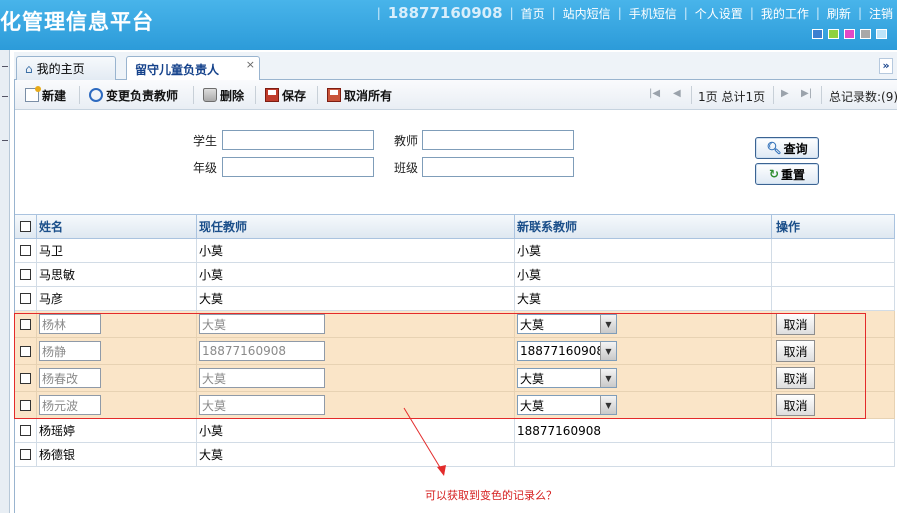 Image resolution: width=897 pixels, height=513 pixels. What do you see at coordinates (70, 378) in the screenshot?
I see `student-name-input: 杨春改` at bounding box center [70, 378].